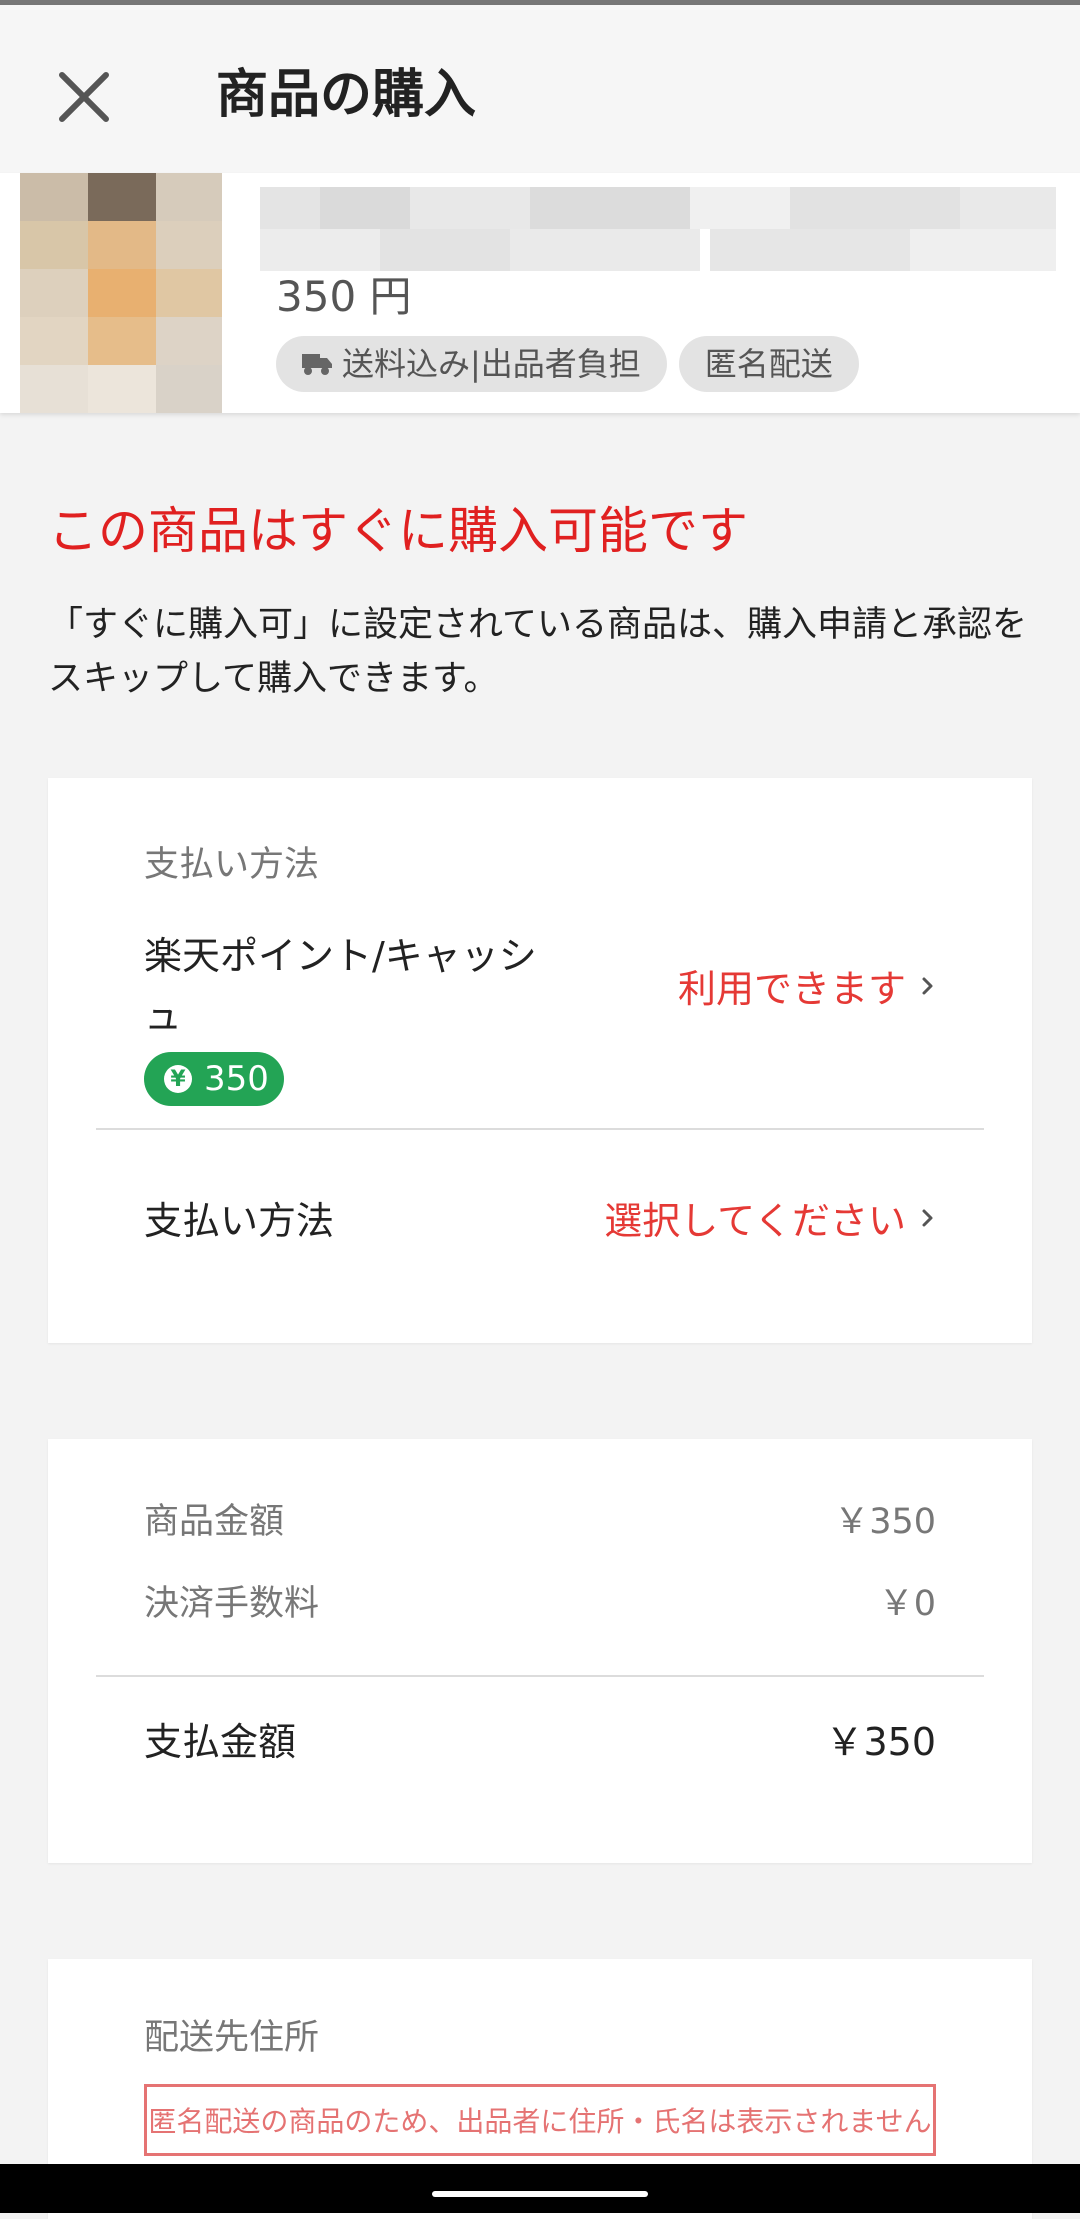 This screenshot has height=2219, width=1080. I want to click on points-status-link: 利用できます, so click(807, 985).